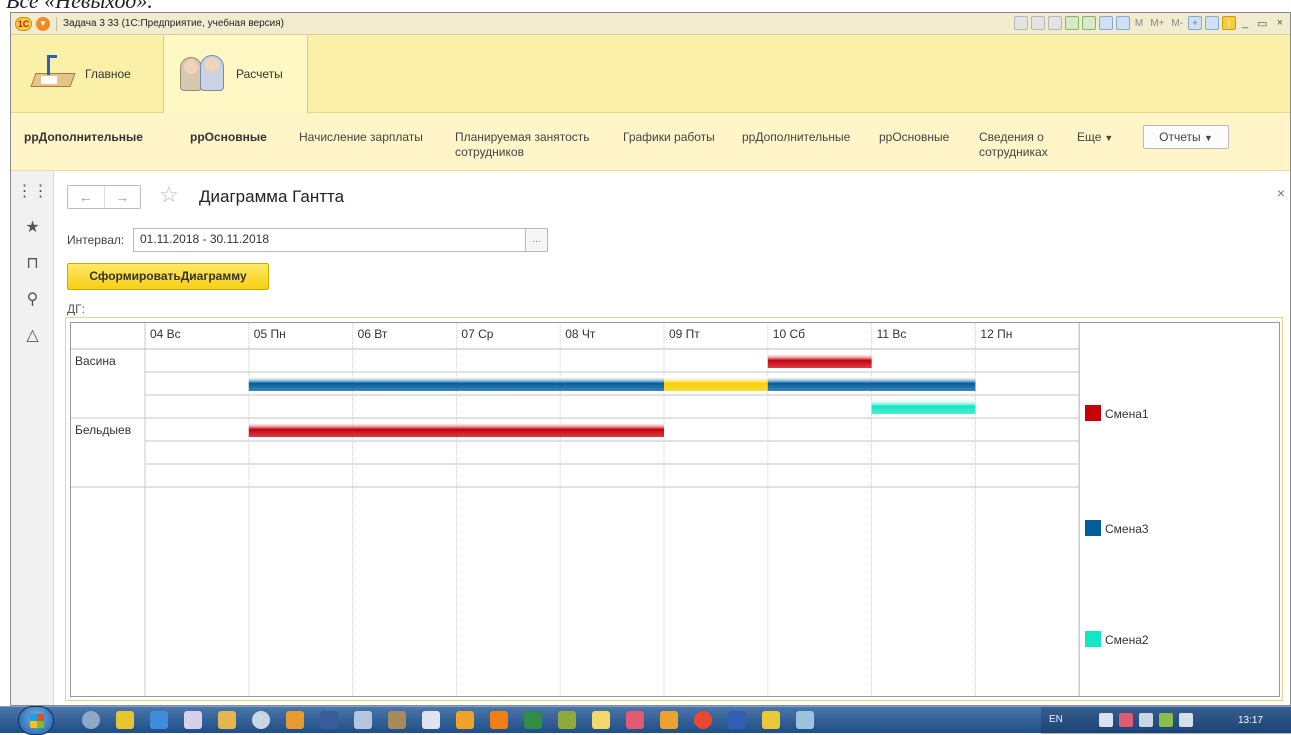 This screenshot has width=1291, height=735. I want to click on taskbar: EN 13:17, so click(645, 720).